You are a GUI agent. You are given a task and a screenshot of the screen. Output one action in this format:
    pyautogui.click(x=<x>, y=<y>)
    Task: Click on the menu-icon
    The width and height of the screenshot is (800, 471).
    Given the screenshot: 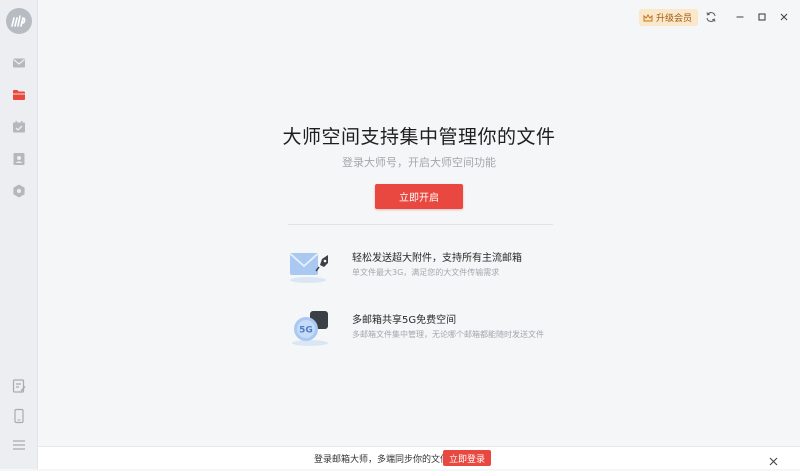 What is the action you would take?
    pyautogui.click(x=19, y=445)
    